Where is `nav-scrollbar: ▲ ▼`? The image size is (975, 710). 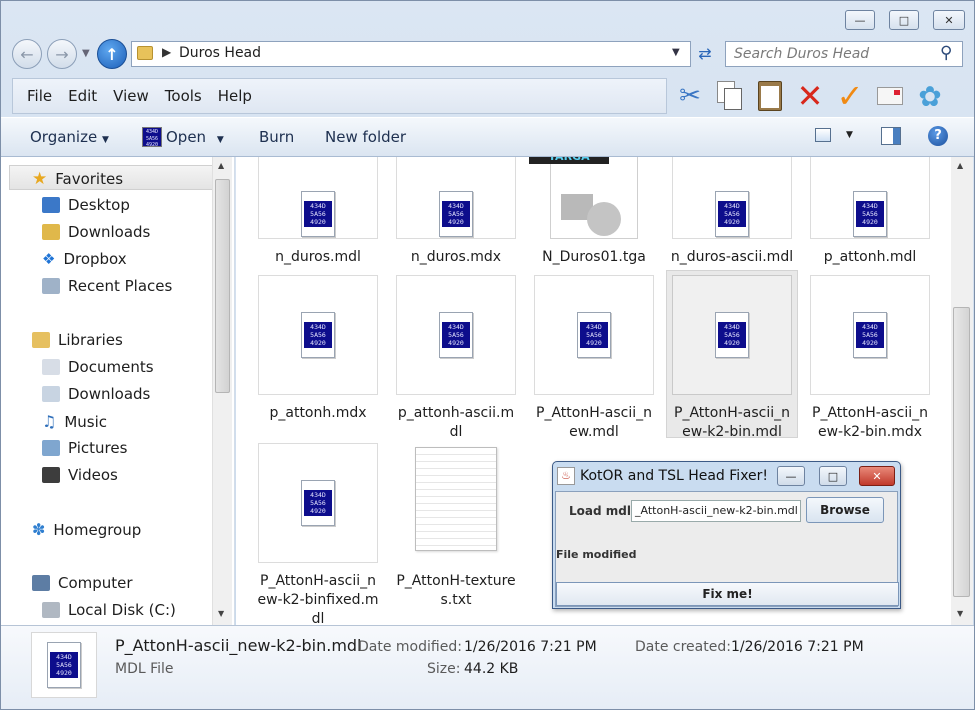 nav-scrollbar: ▲ ▼ is located at coordinates (222, 391).